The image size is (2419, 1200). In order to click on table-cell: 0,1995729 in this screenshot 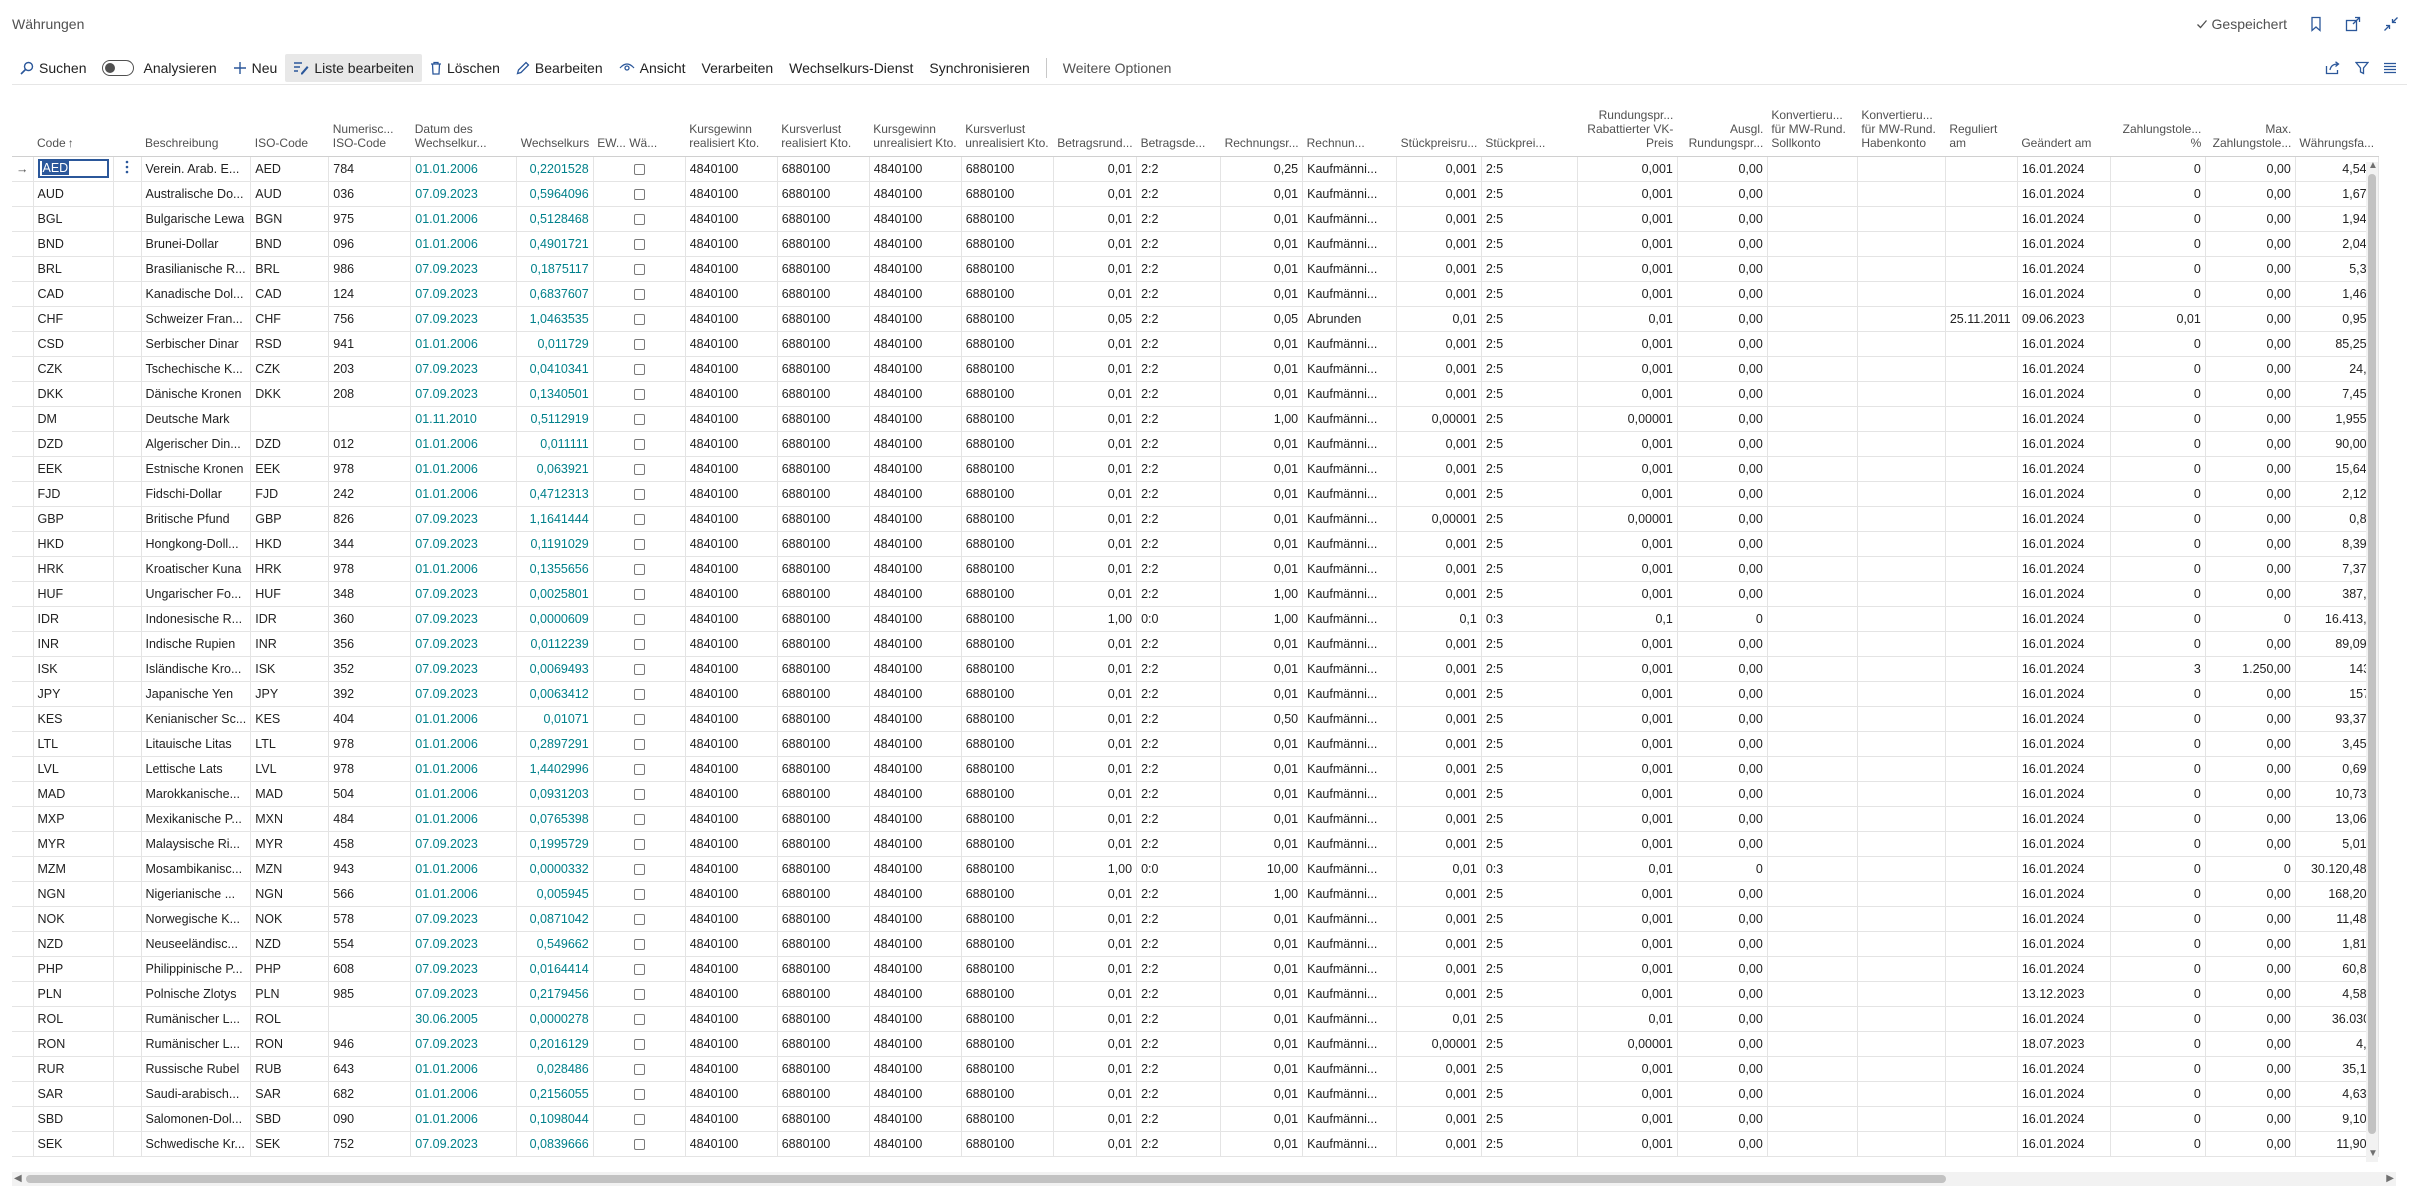, I will do `click(555, 844)`.